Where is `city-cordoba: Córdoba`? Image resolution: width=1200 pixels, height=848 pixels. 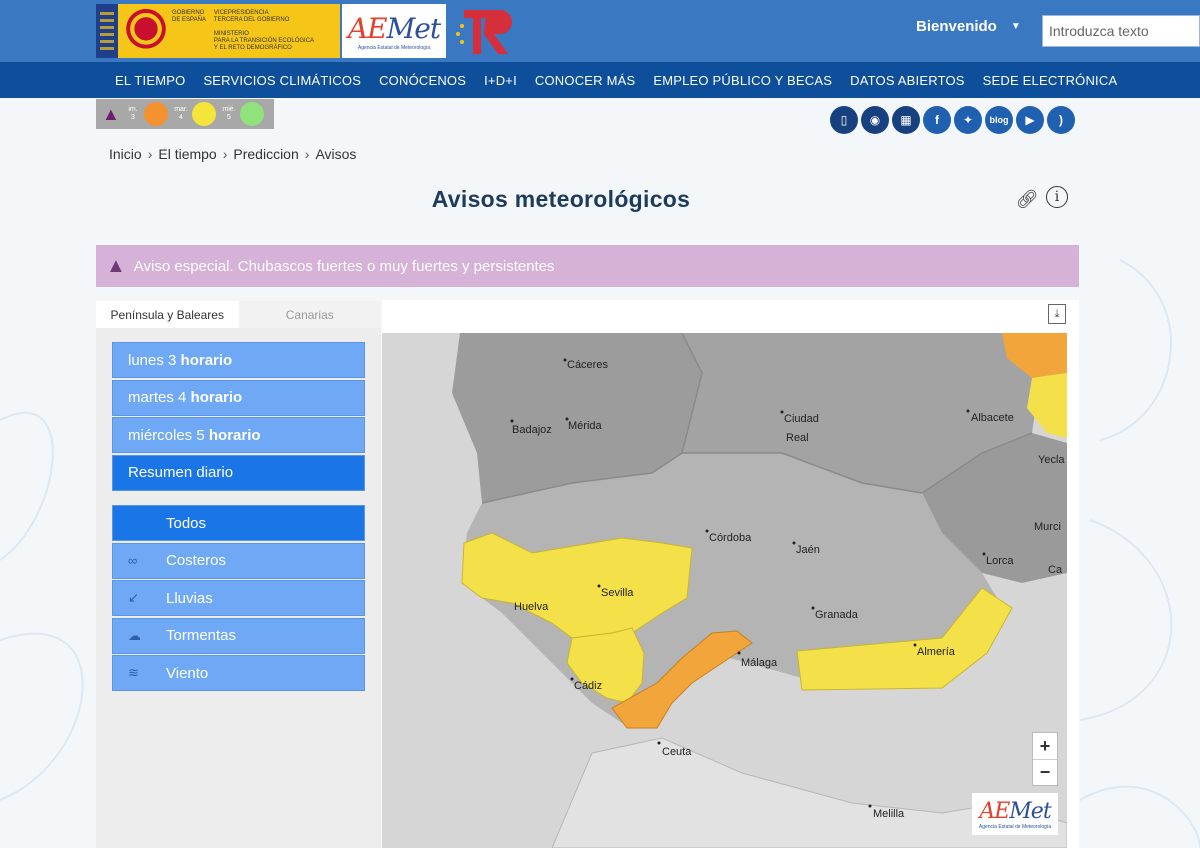 city-cordoba: Córdoba is located at coordinates (730, 538).